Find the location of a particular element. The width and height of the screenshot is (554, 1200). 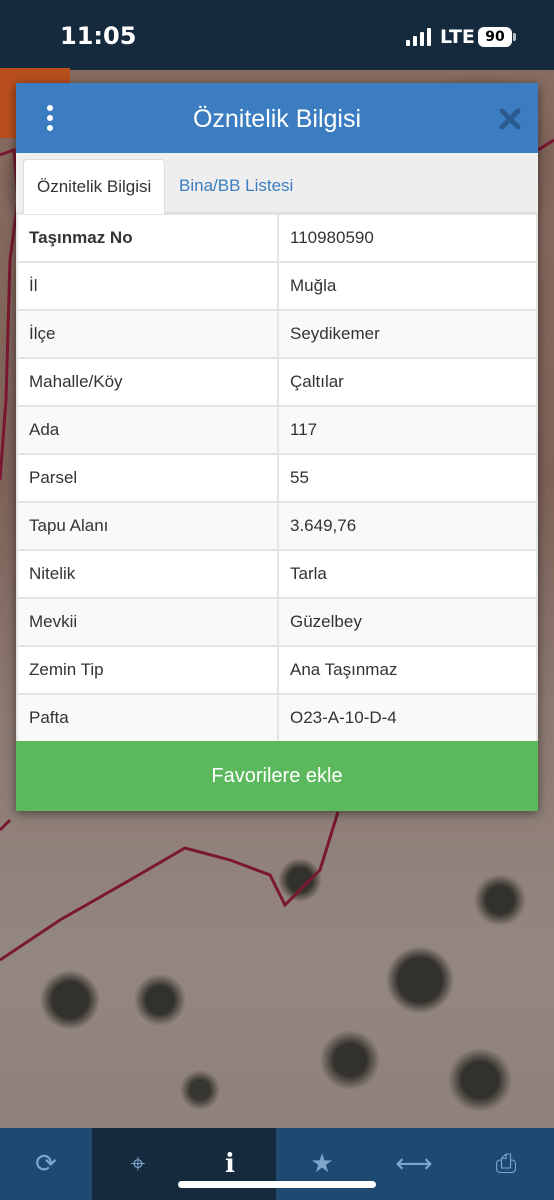

attribute-key: Mahalle/Köy is located at coordinates (147, 382).